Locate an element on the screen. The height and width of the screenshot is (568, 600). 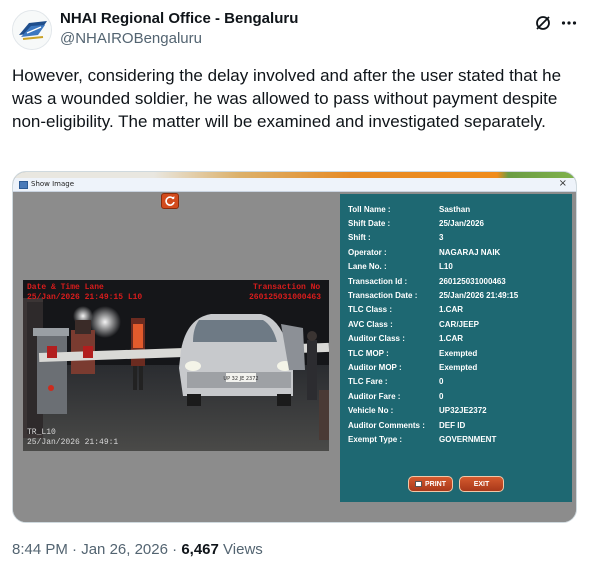
number-plate: UP 32 JE 2372 is located at coordinates (240, 379).